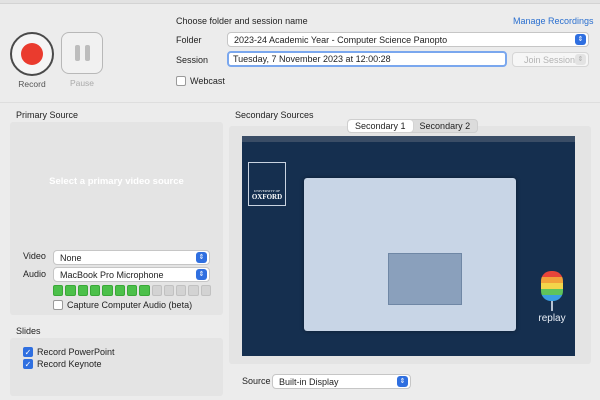 The image size is (600, 400). Describe the element at coordinates (35, 274) in the screenshot. I see `audio-label: Audio` at that location.